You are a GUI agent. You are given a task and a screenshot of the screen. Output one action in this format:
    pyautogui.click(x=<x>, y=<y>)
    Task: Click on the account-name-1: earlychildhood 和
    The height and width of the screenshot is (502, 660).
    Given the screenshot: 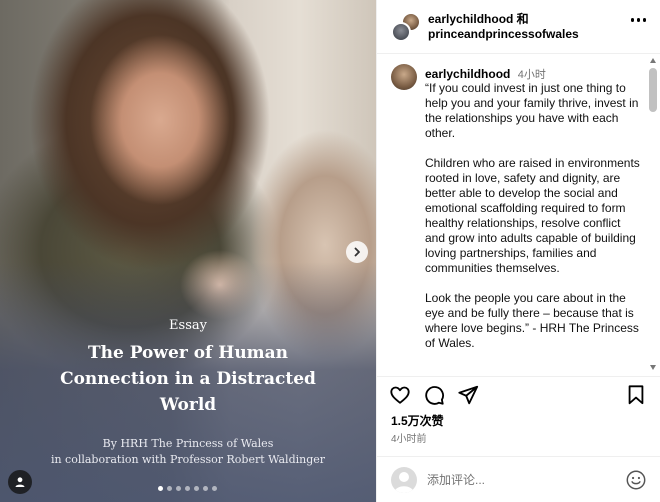 What is the action you would take?
    pyautogui.click(x=503, y=19)
    